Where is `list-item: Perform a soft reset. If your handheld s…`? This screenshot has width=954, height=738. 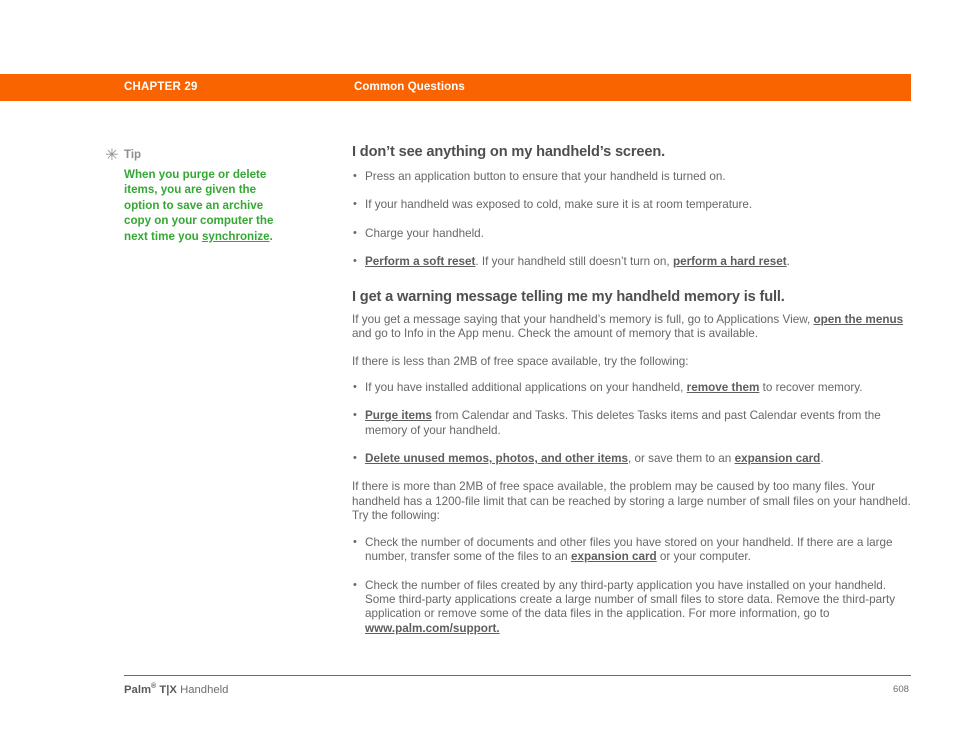 list-item: Perform a soft reset. If your handheld s… is located at coordinates (633, 261).